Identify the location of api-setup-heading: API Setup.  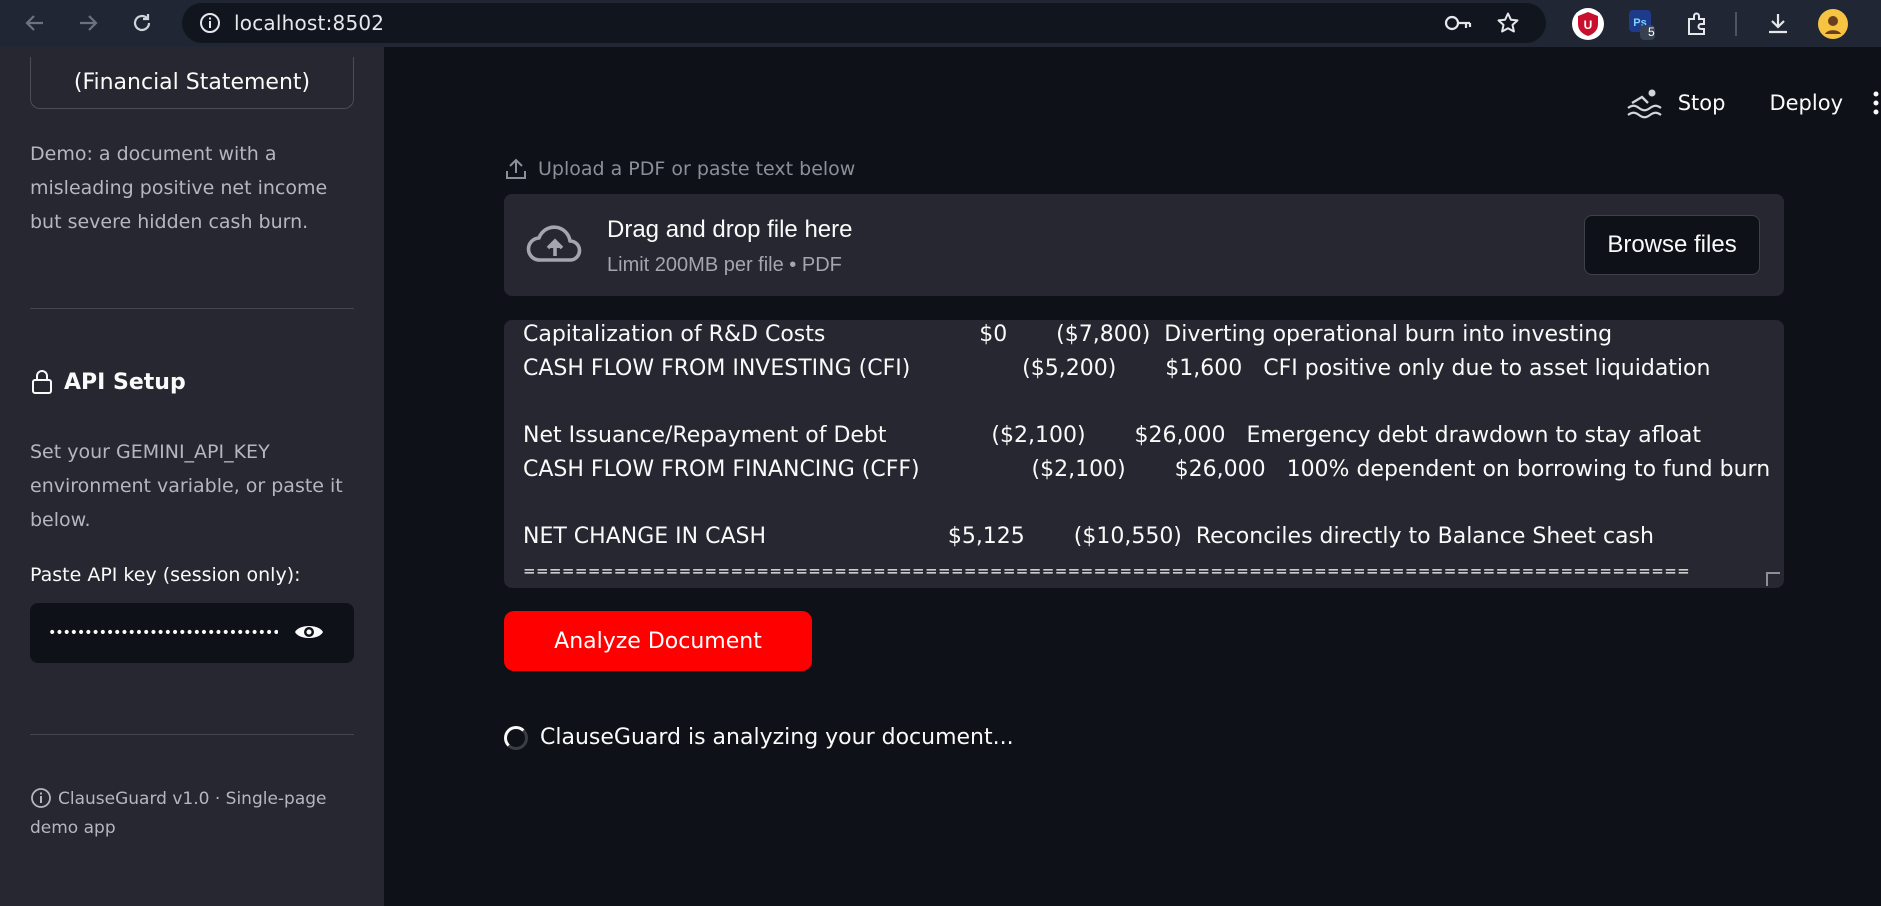
(108, 382).